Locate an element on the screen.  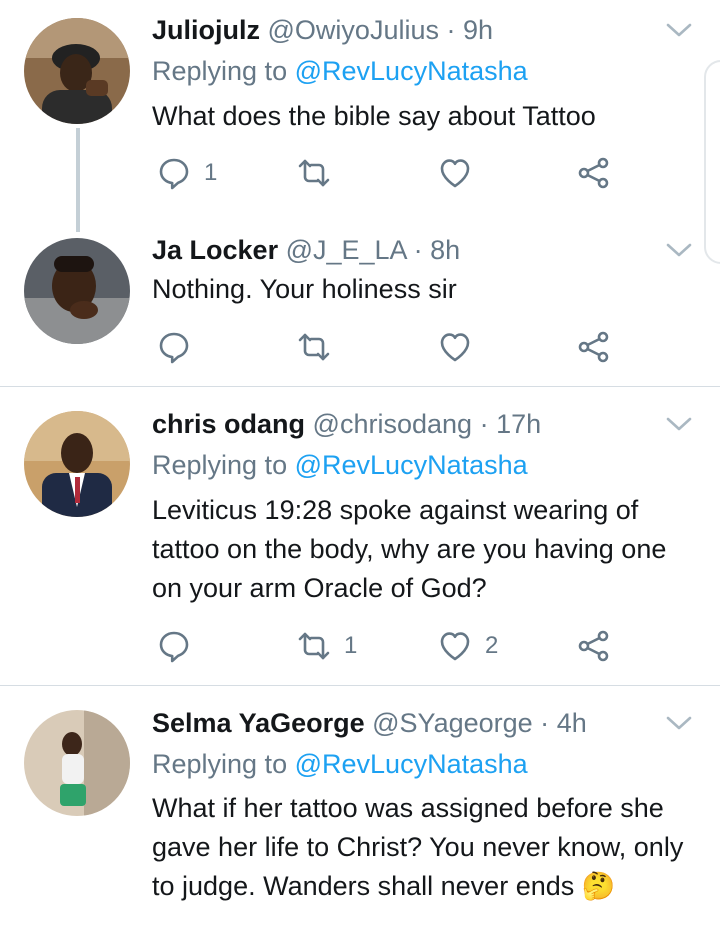
retweet-button: 1 is located at coordinates (326, 646).